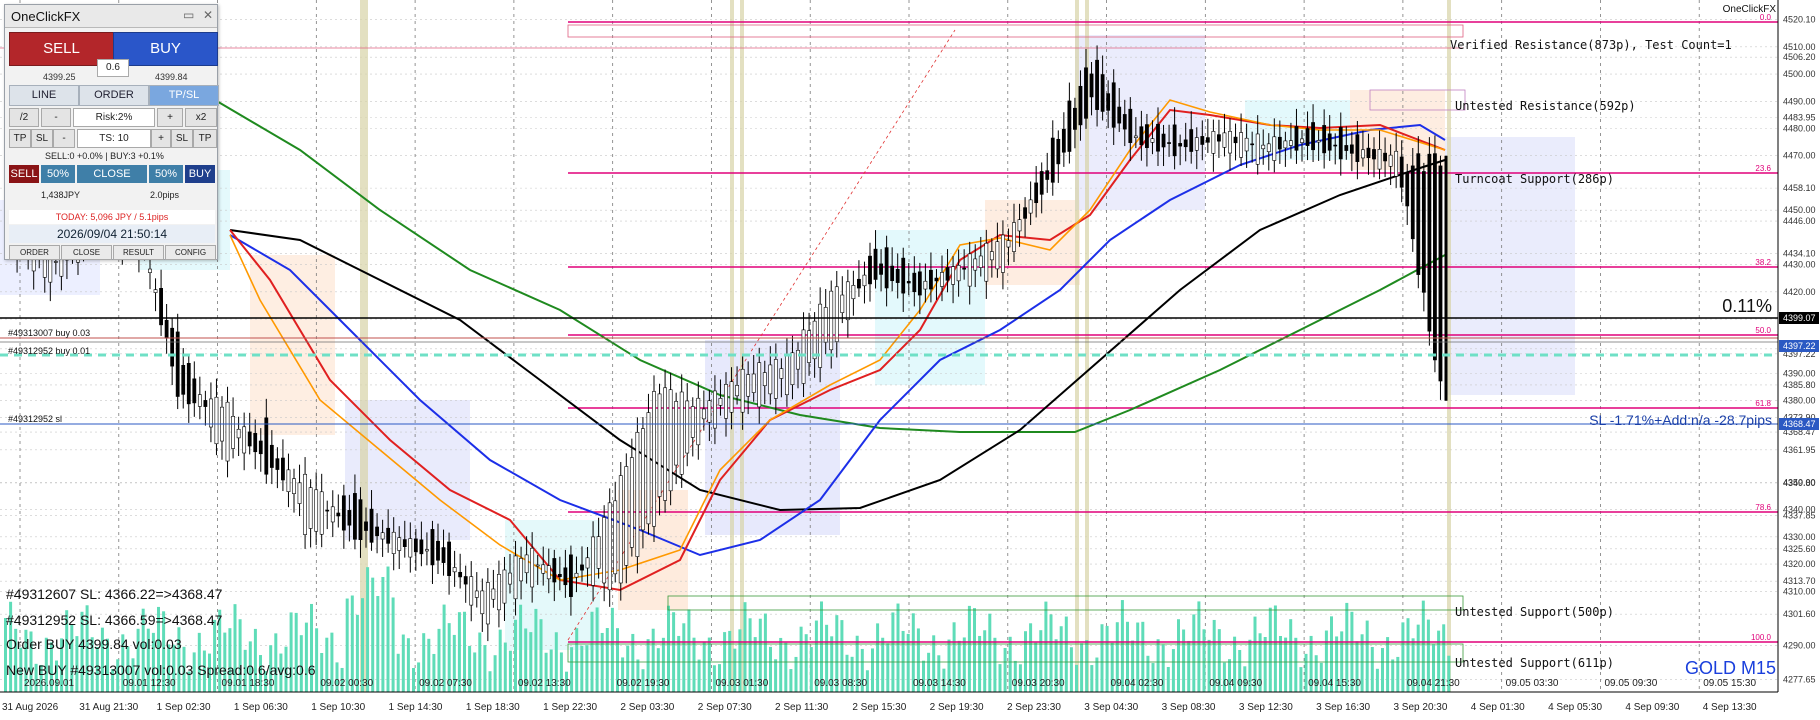 The width and height of the screenshot is (1820, 720). I want to click on bid-price: 4399.25, so click(59, 77).